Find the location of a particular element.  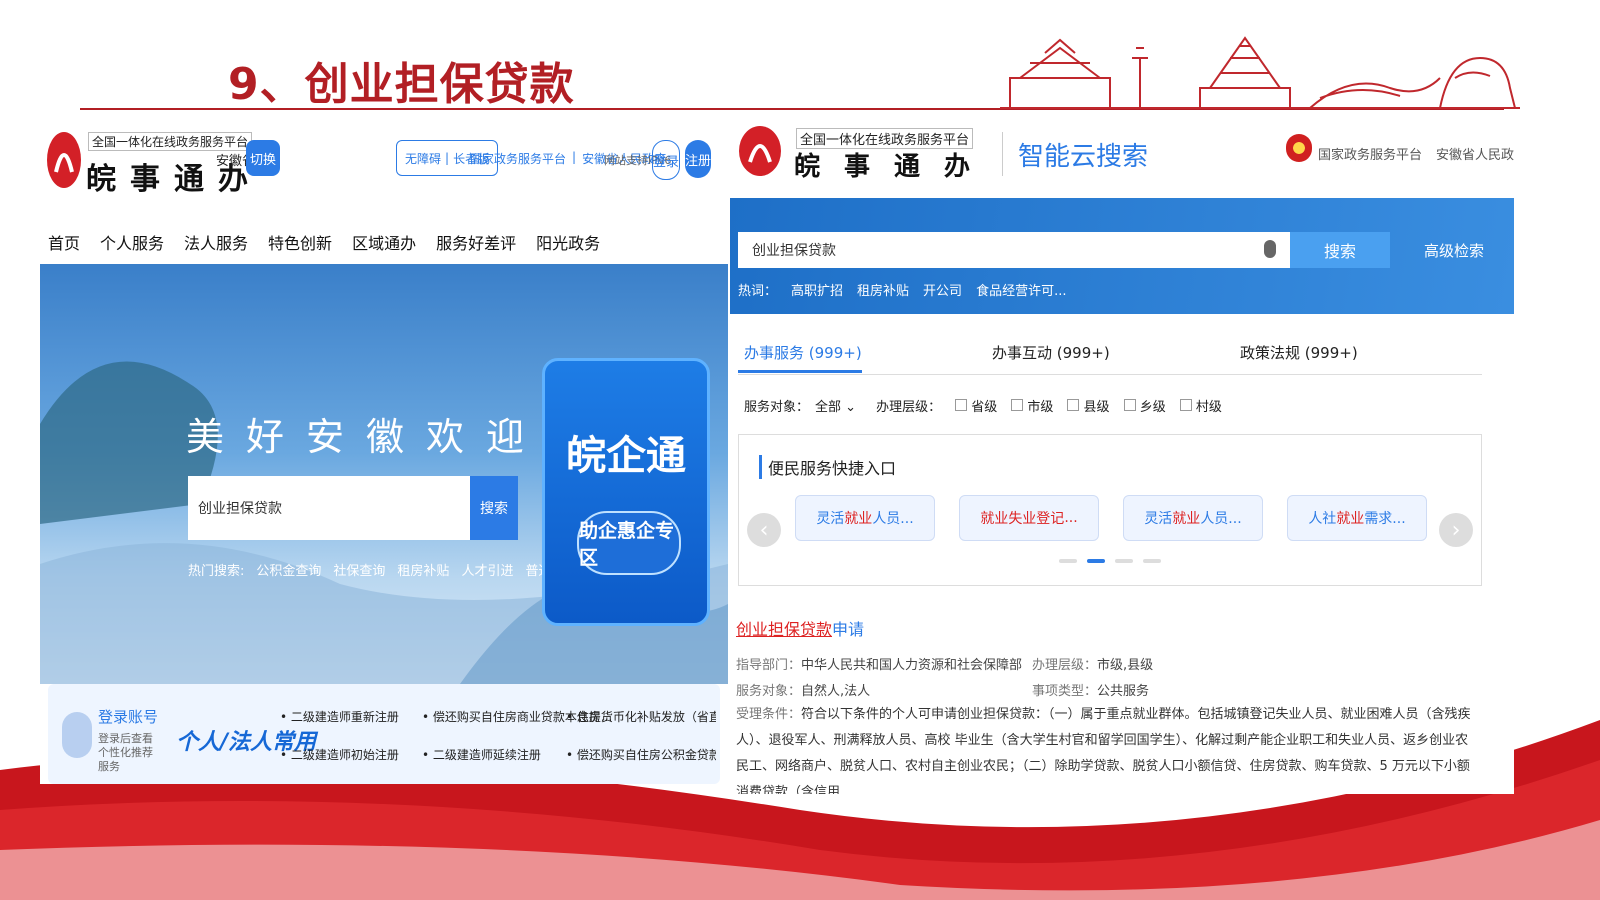

tab-services: 办事服务 (999+) is located at coordinates (803, 352).